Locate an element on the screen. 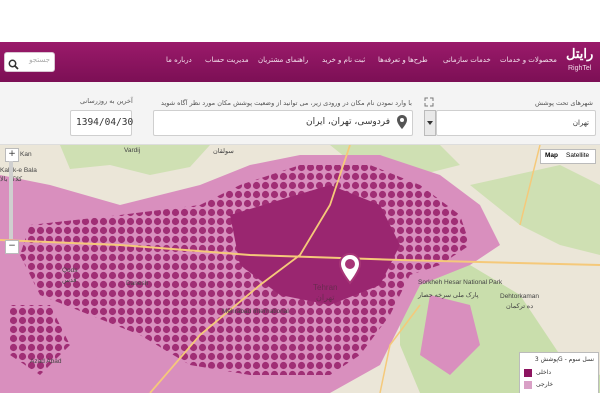  nav-products: محصولات و خدمات is located at coordinates (528, 60).